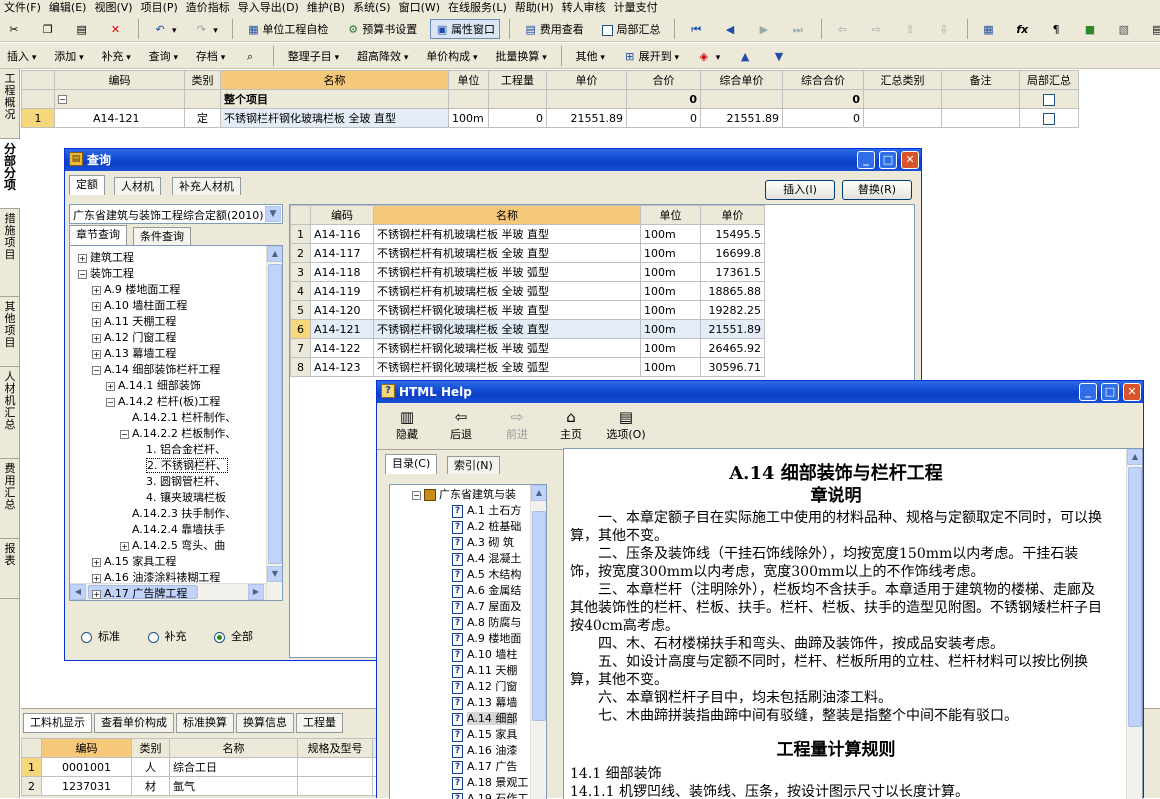 The image size is (1160, 799). I want to click on tree-node: A.14.2.3 扶手制作、, so click(178, 514).